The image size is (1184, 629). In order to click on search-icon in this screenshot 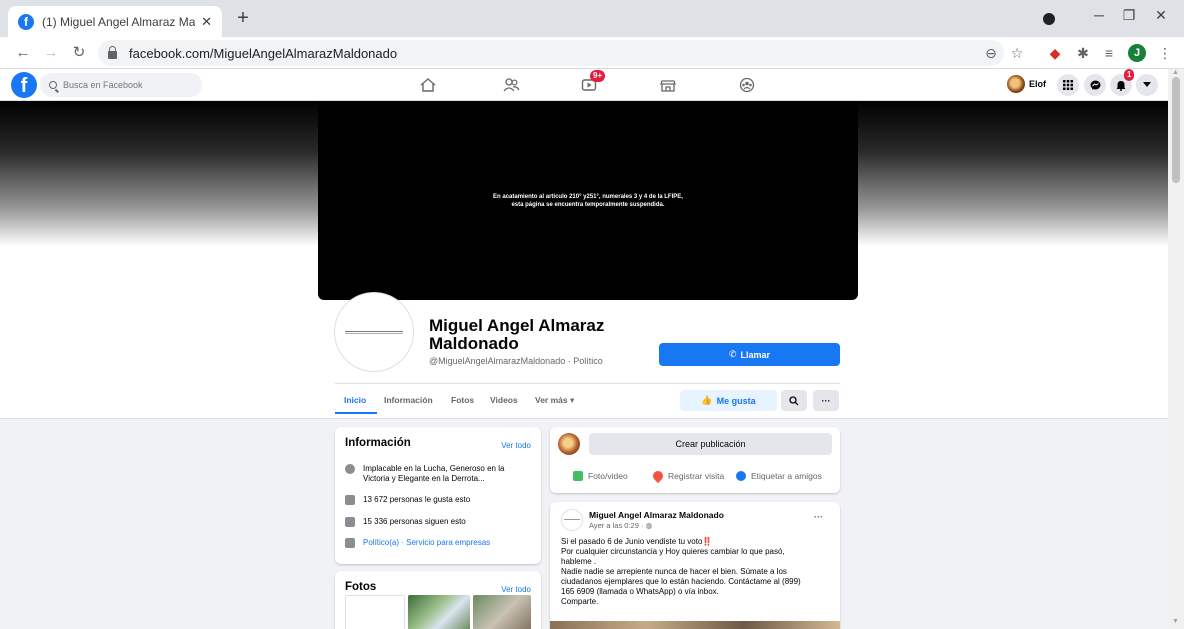, I will do `click(794, 400)`.